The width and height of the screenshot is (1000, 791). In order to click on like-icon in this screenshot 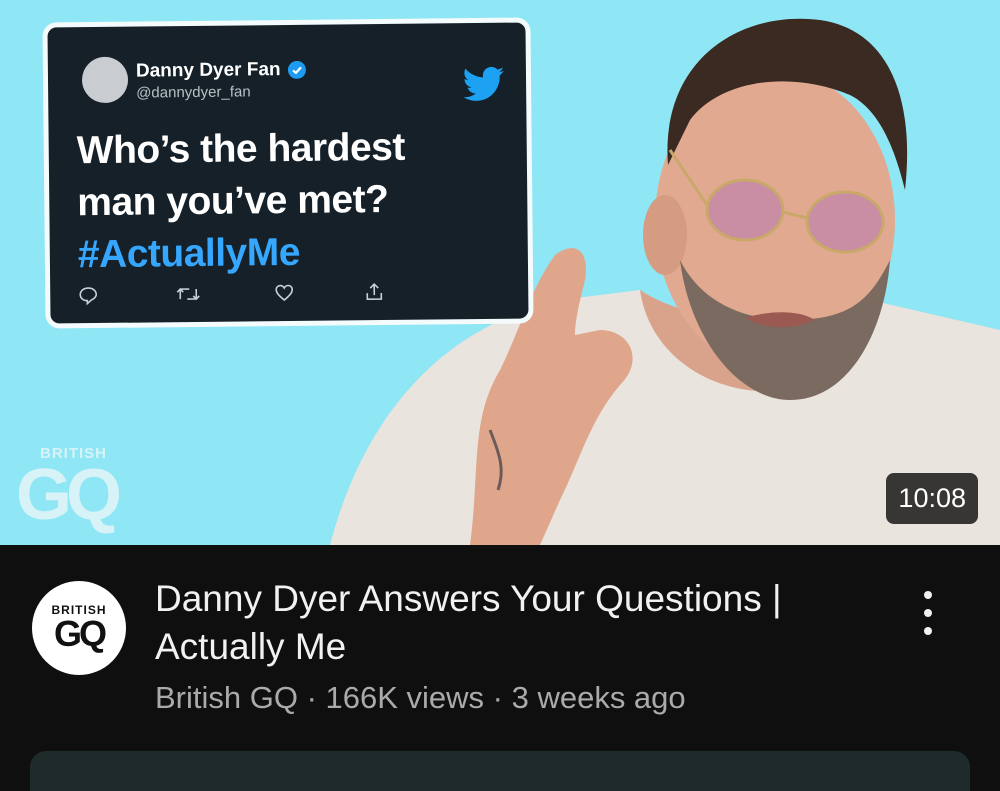, I will do `click(284, 293)`.